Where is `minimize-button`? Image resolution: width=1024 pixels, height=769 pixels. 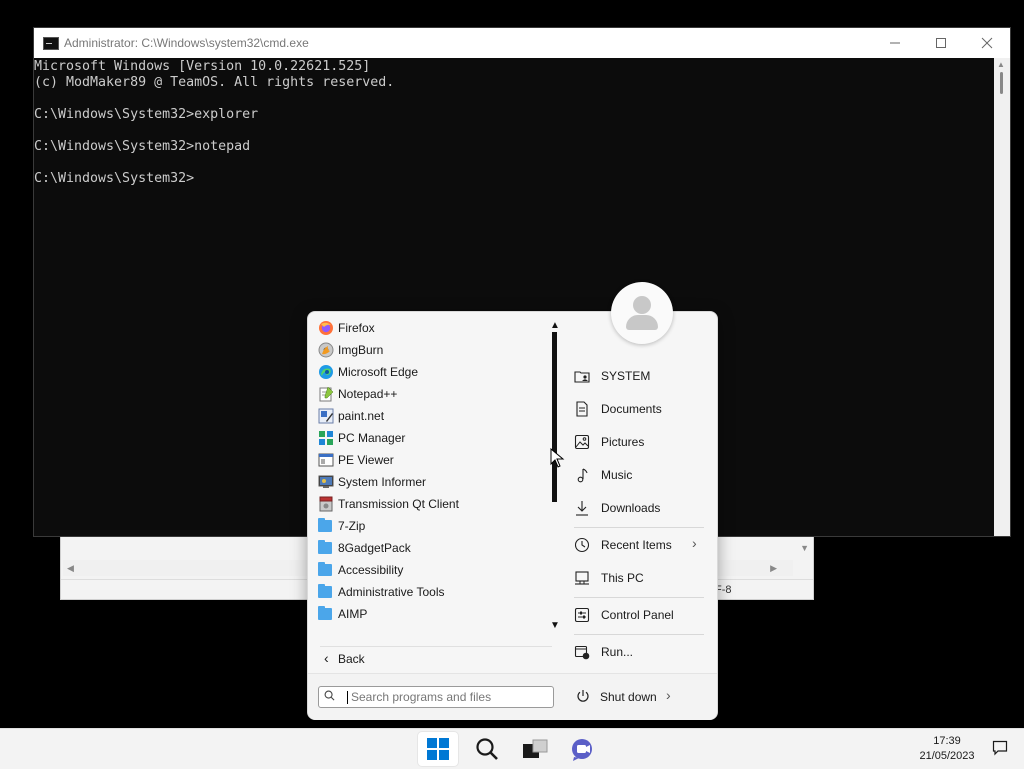
minimize-button is located at coordinates (895, 43).